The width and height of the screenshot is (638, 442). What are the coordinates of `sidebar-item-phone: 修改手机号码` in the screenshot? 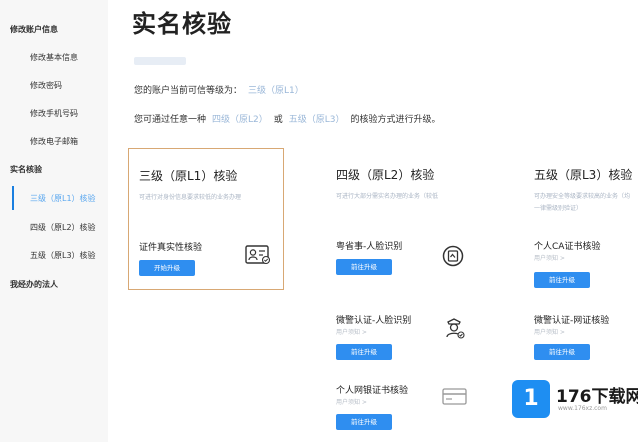 It's located at (54, 113).